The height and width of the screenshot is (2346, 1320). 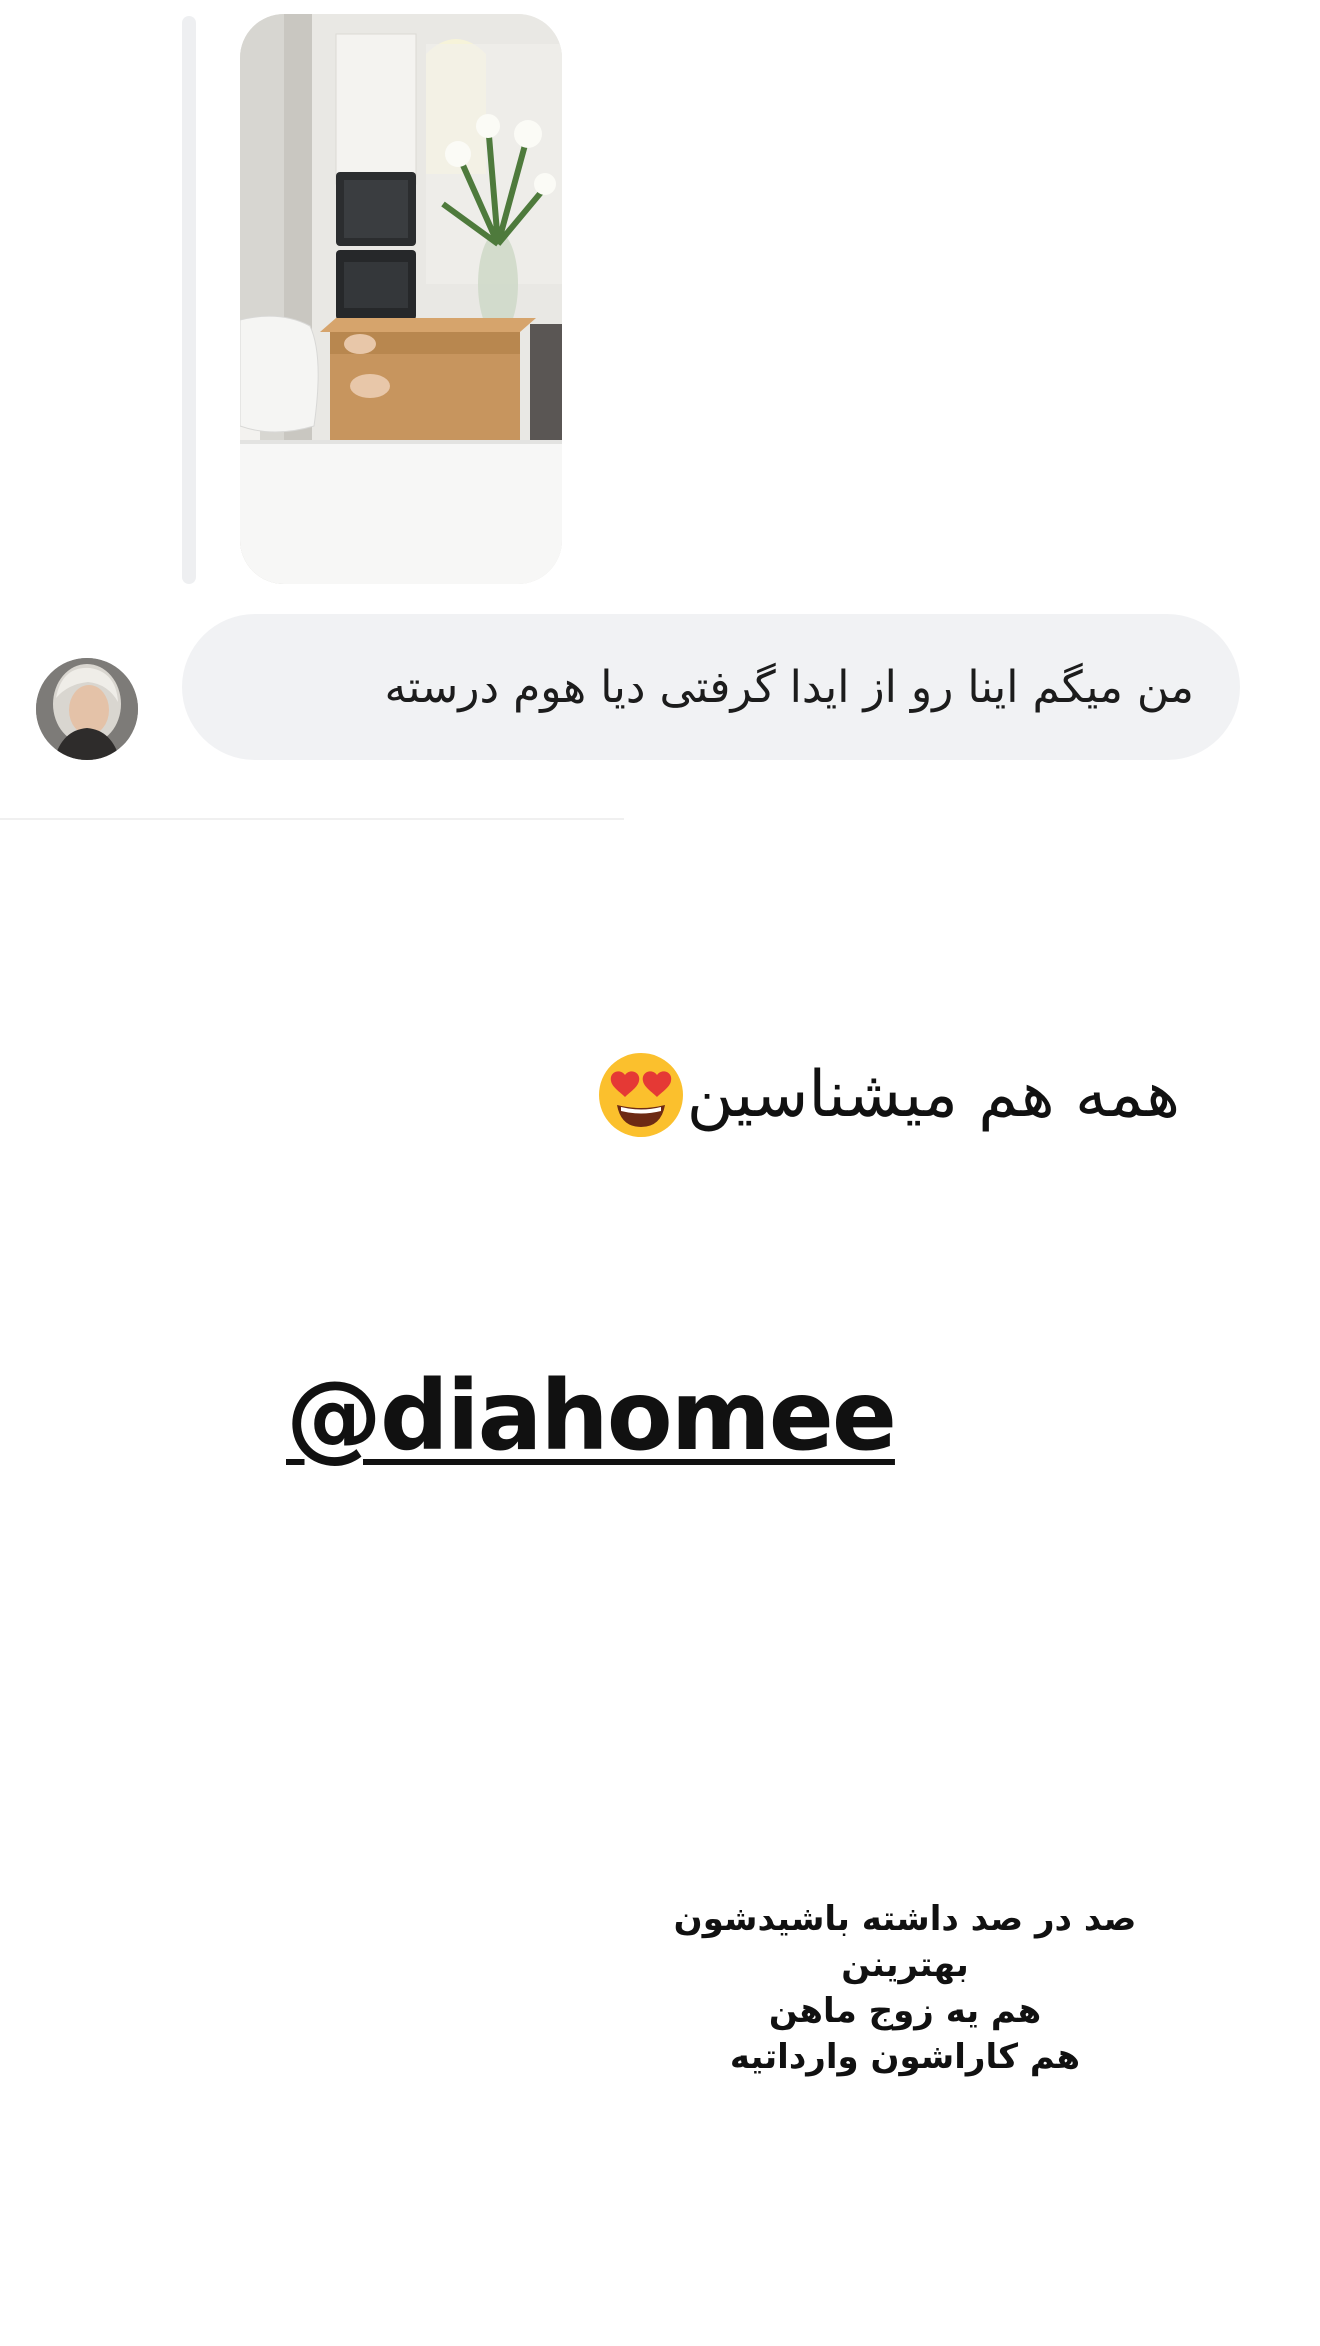 I want to click on mention-sticker: @diahomee, so click(x=591, y=1416).